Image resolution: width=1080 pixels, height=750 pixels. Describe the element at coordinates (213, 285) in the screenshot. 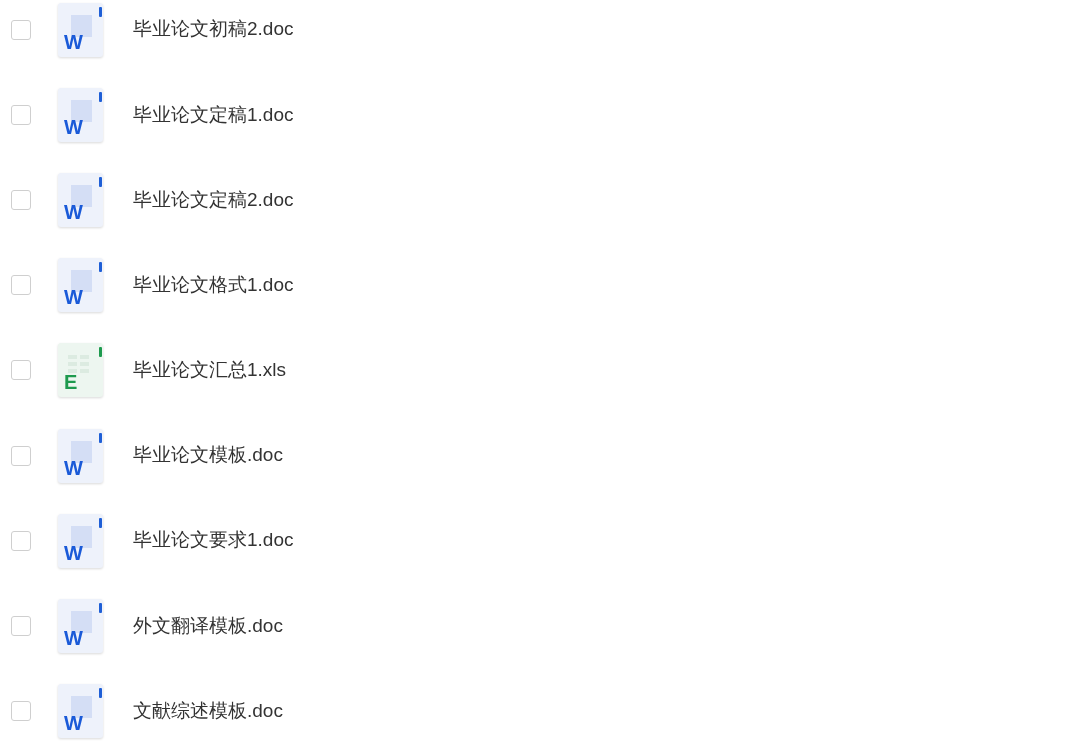

I see `file-name: 毕业论文格式1.doc` at that location.